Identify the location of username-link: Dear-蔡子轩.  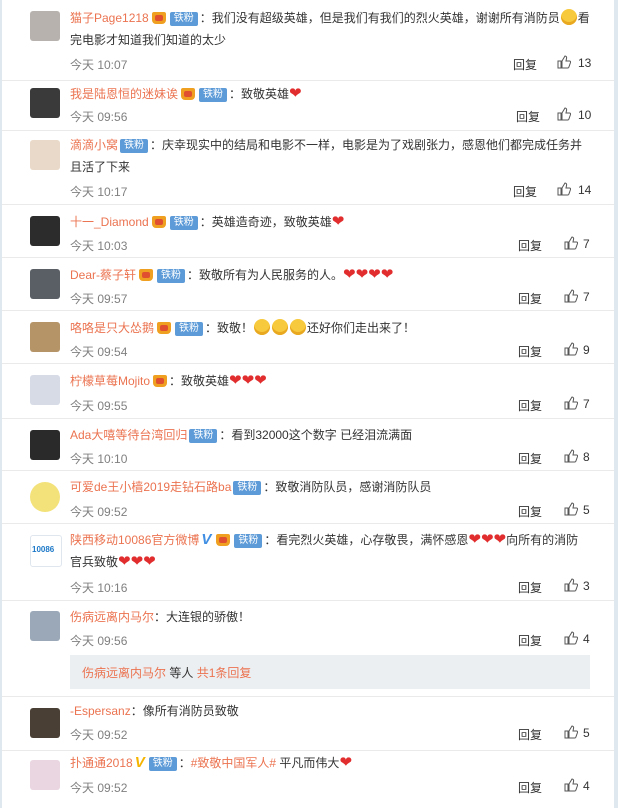
(103, 275).